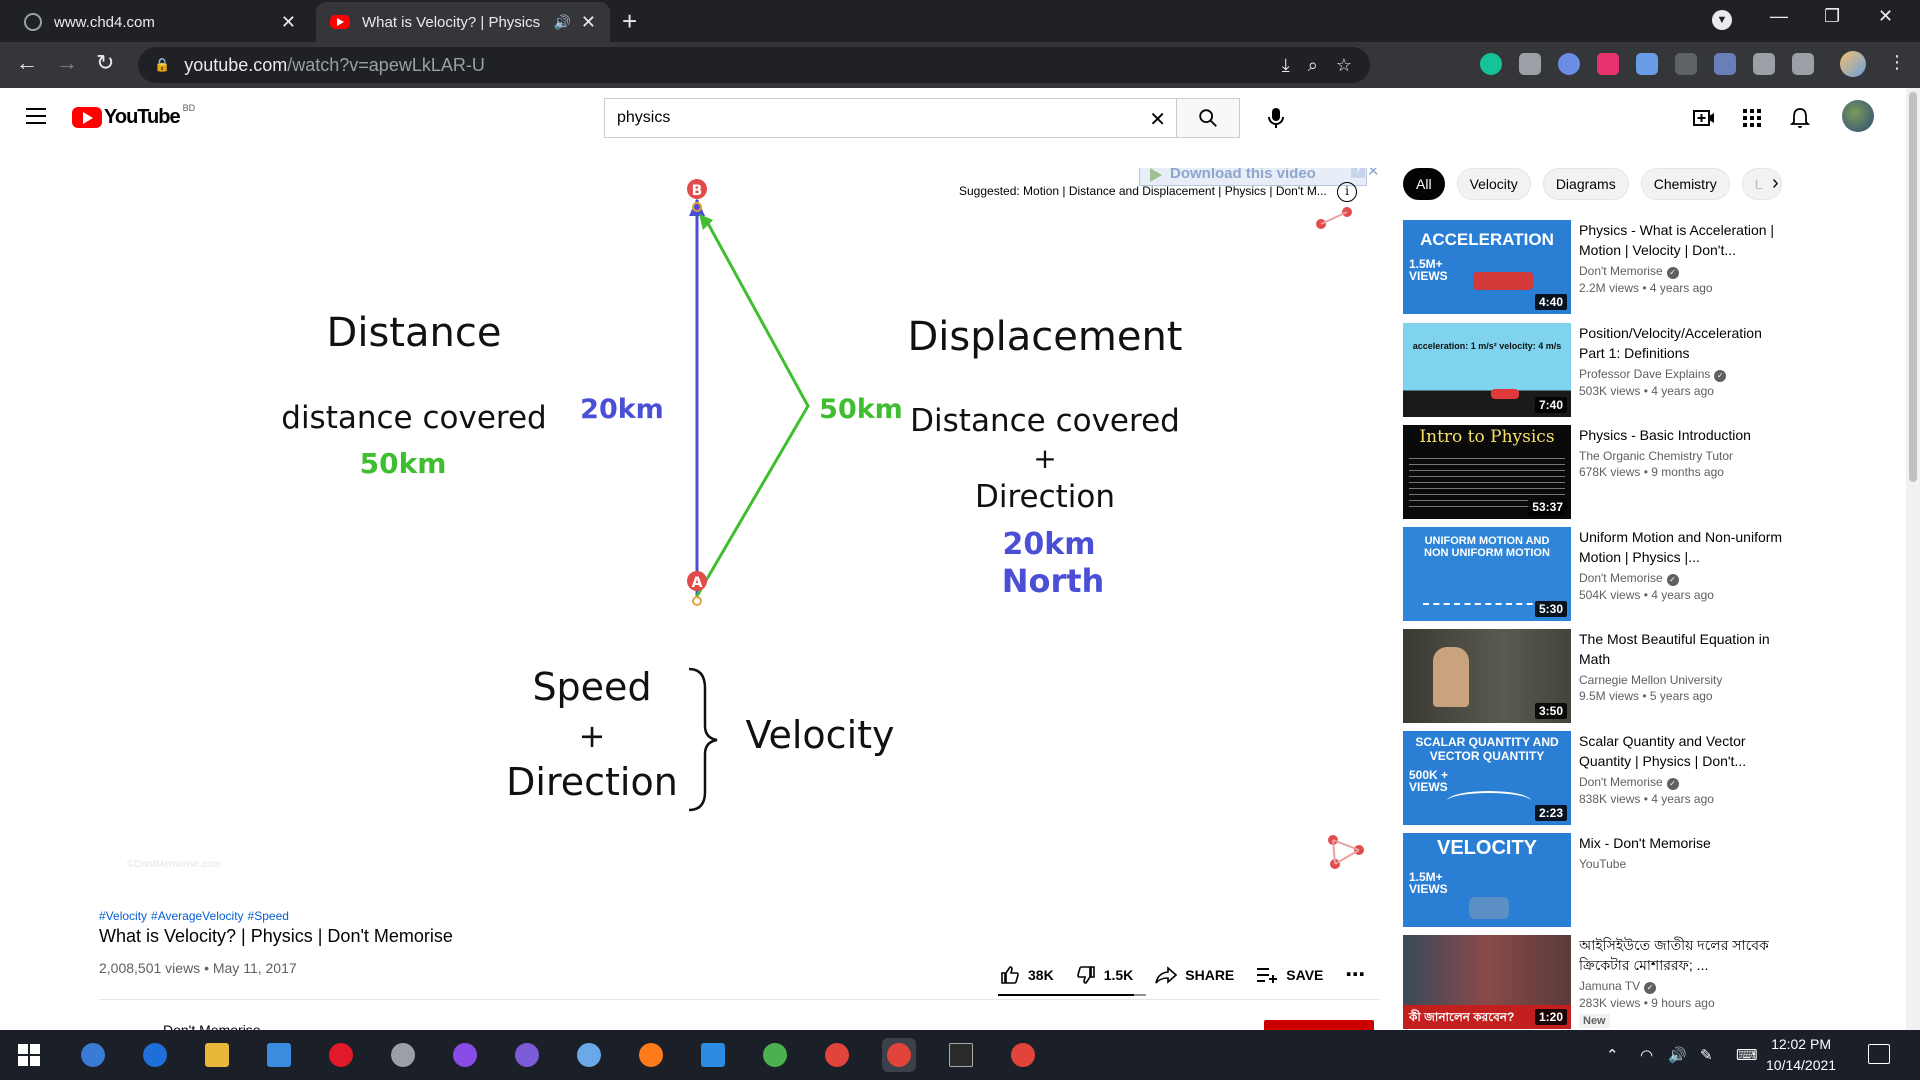  What do you see at coordinates (1677, 1055) in the screenshot?
I see `volume-icon: 🔊` at bounding box center [1677, 1055].